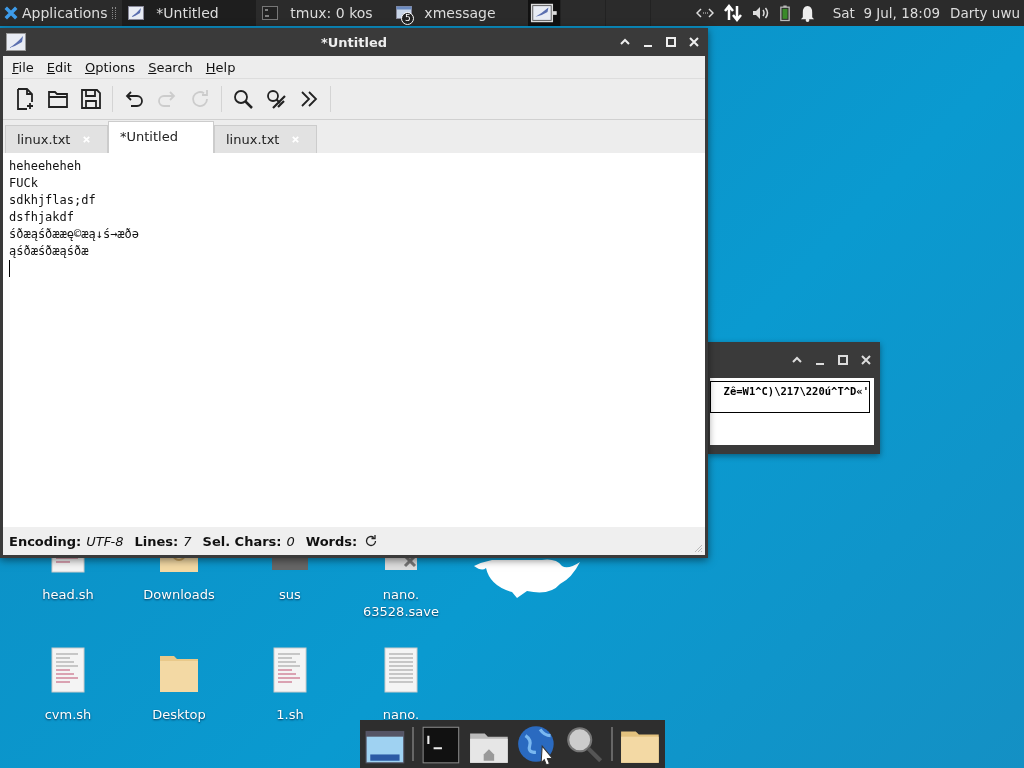 This screenshot has height=768, width=1024. What do you see at coordinates (401, 670) in the screenshot?
I see `text-file-icon` at bounding box center [401, 670].